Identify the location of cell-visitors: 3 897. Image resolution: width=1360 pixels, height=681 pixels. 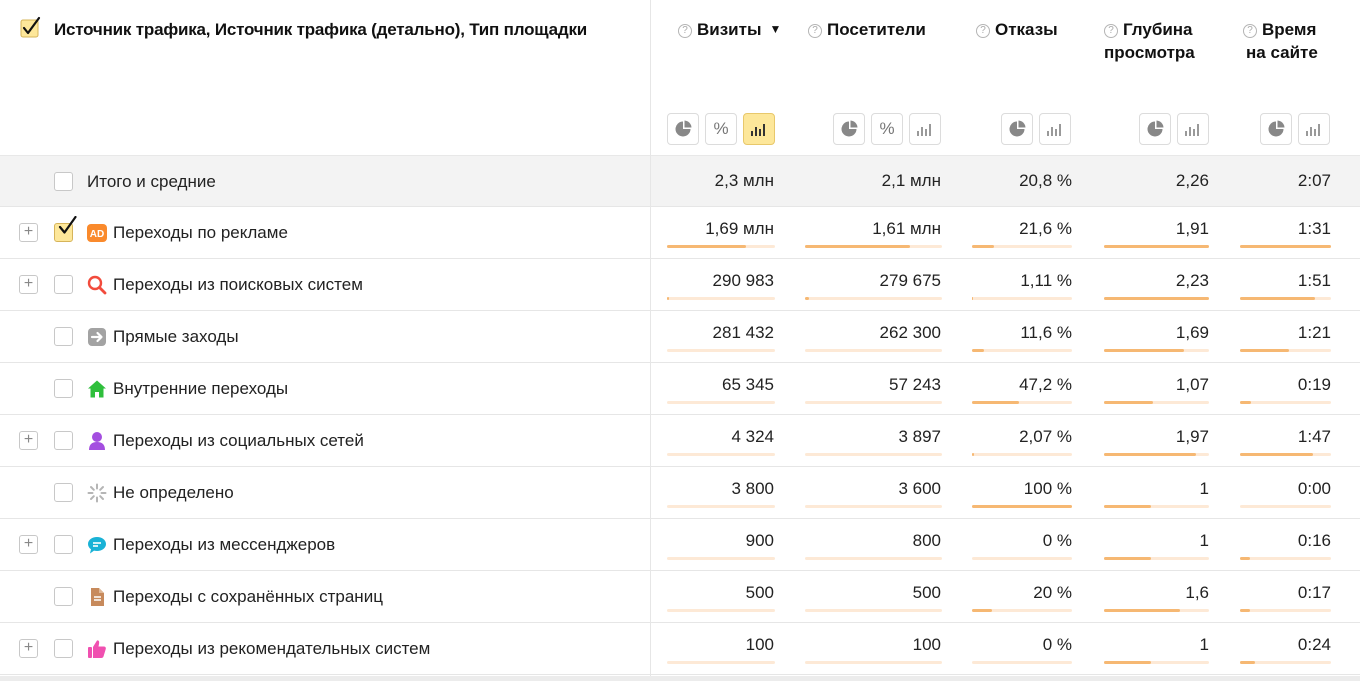
(919, 436).